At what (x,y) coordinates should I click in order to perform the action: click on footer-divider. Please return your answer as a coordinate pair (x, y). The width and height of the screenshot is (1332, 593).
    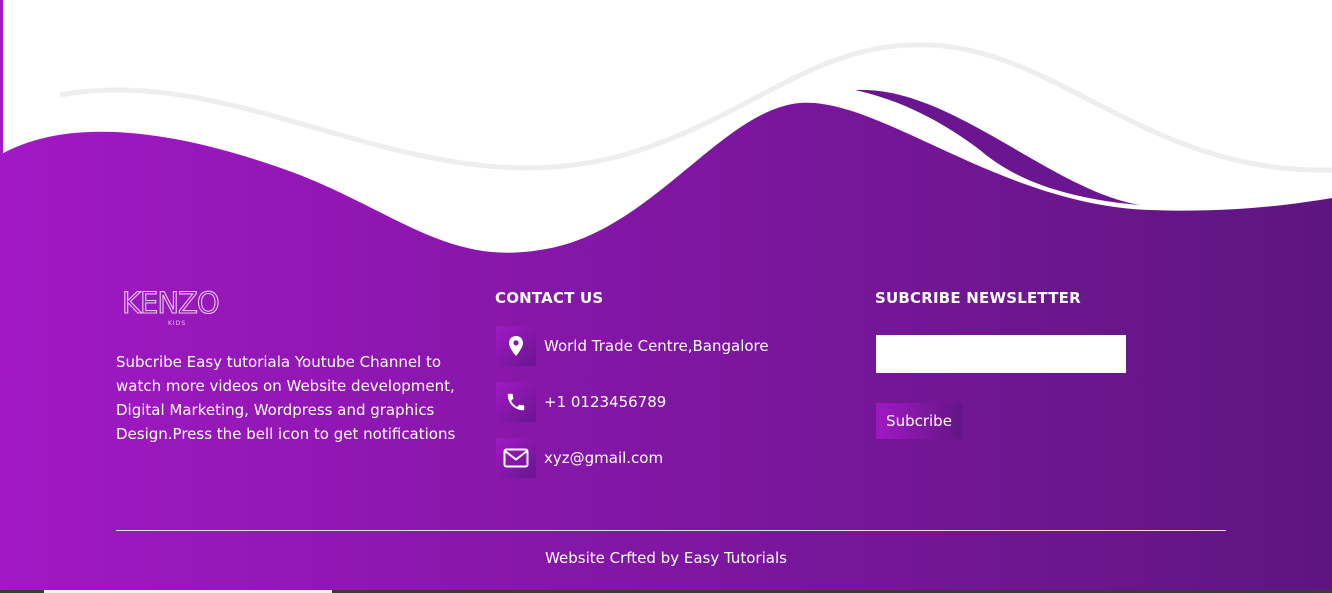
    Looking at the image, I should click on (671, 530).